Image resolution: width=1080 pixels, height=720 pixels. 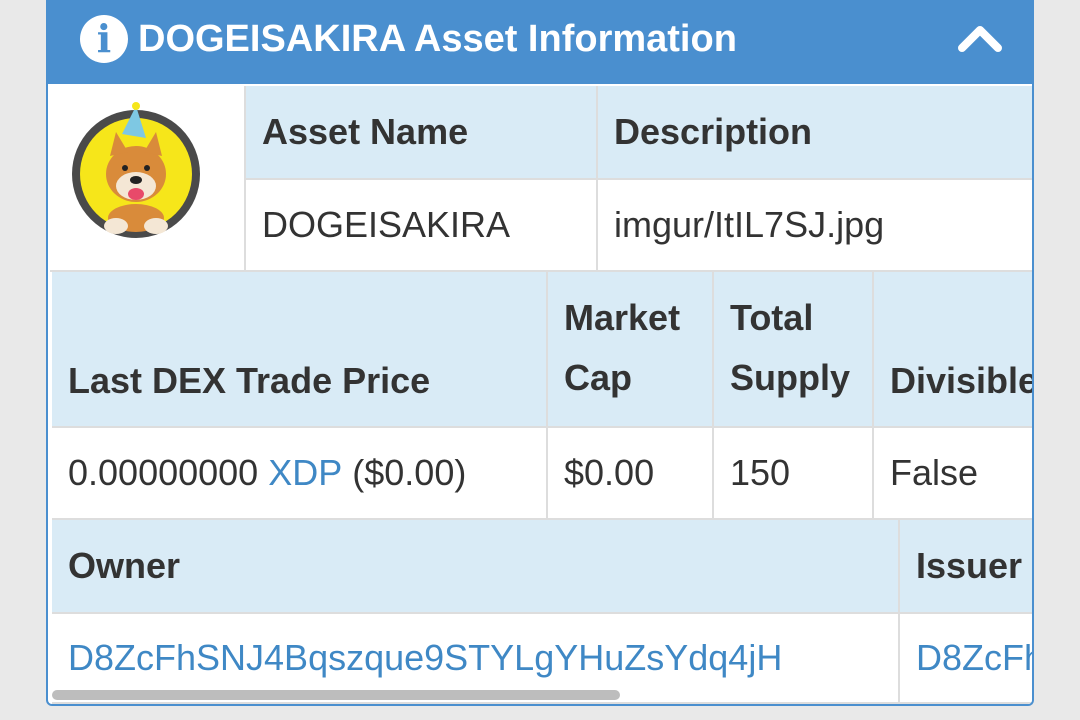 I want to click on market-cap-header: Market Cap, so click(x=631, y=350).